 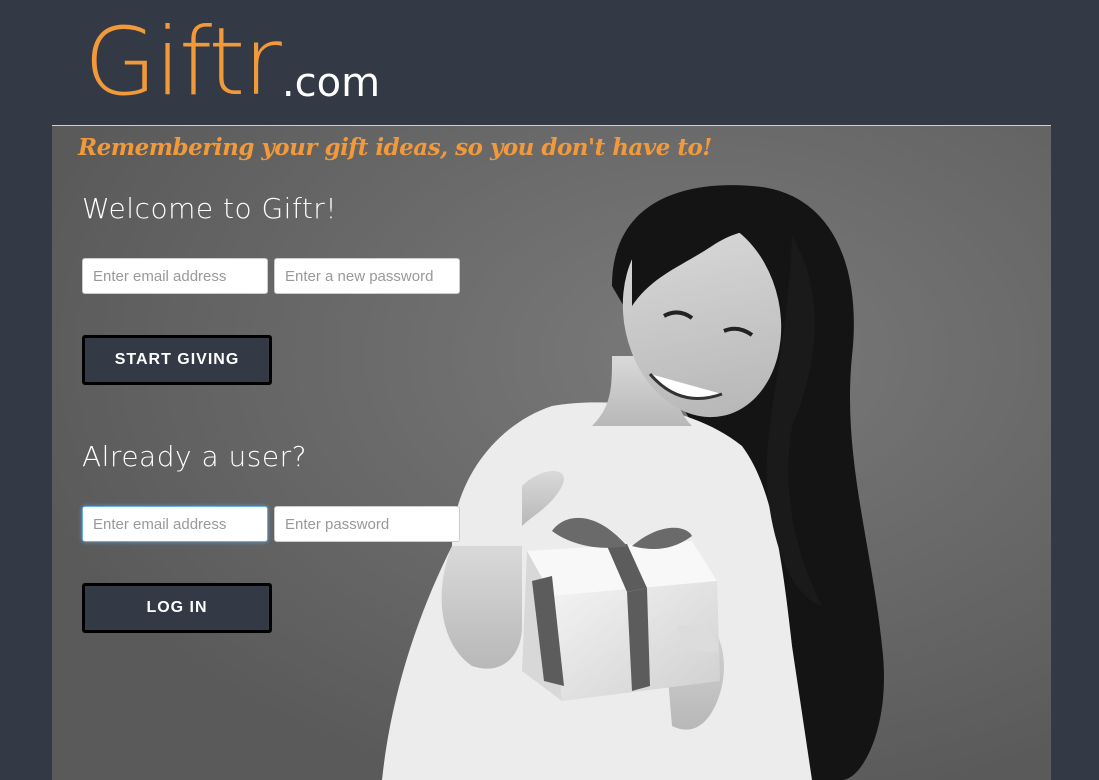 What do you see at coordinates (331, 83) in the screenshot?
I see `logo-domain-suffix: .com` at bounding box center [331, 83].